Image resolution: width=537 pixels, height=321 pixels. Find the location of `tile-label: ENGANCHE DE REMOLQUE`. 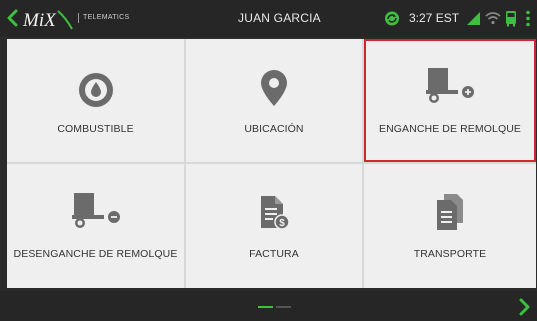

tile-label: ENGANCHE DE REMOLQUE is located at coordinates (450, 129).